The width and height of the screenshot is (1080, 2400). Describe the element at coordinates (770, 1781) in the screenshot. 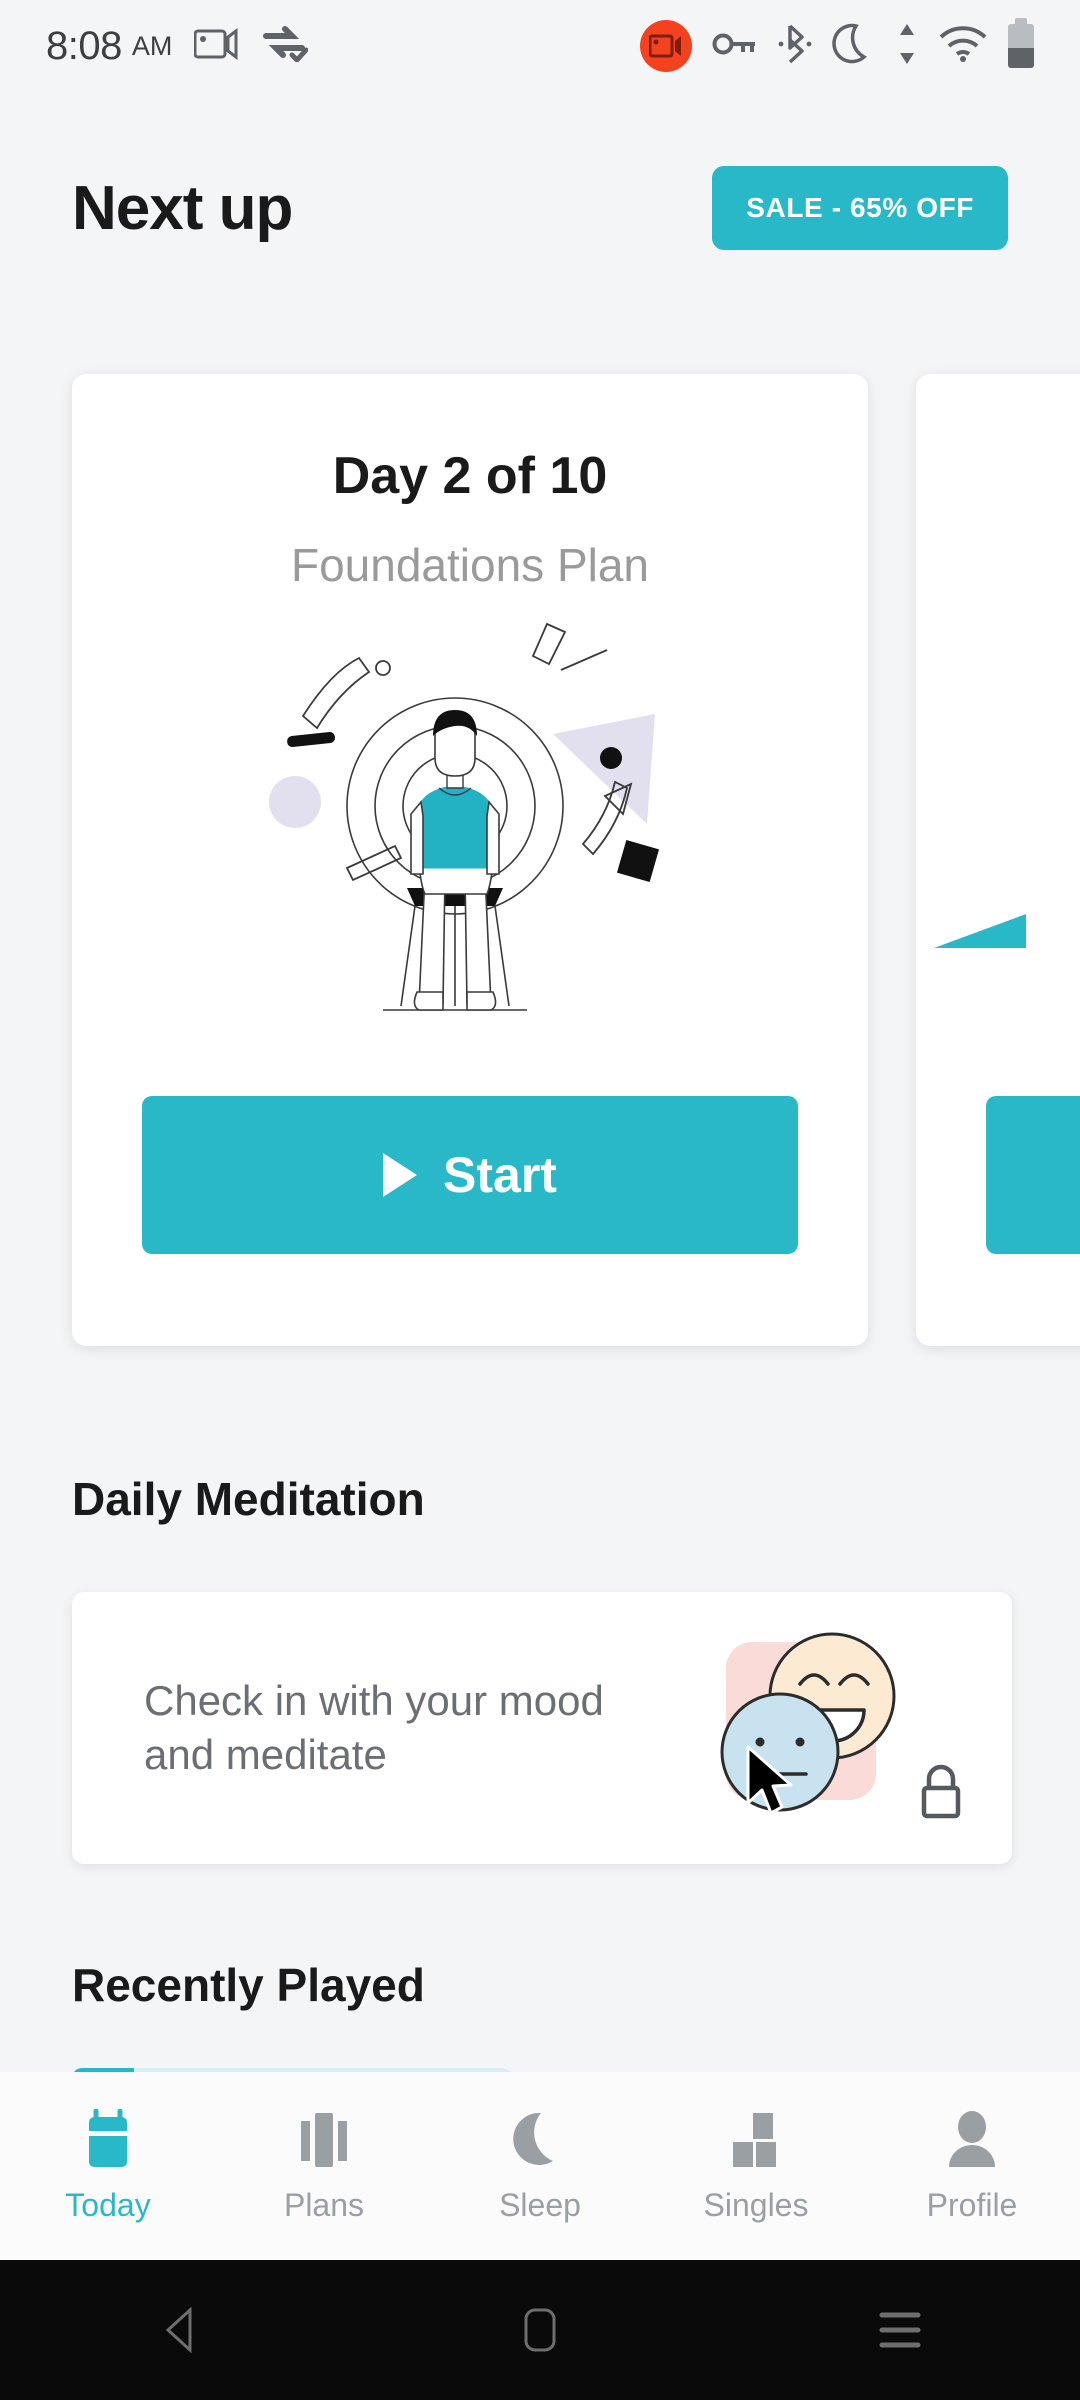

I see `mouse-cursor` at that location.